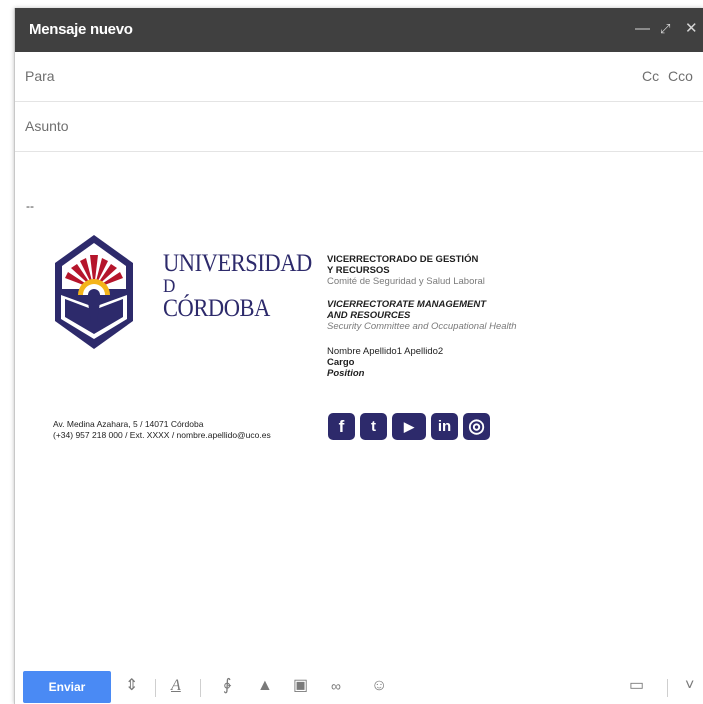 The width and height of the screenshot is (703, 704). Describe the element at coordinates (176, 686) in the screenshot. I see `format-icon: A` at that location.